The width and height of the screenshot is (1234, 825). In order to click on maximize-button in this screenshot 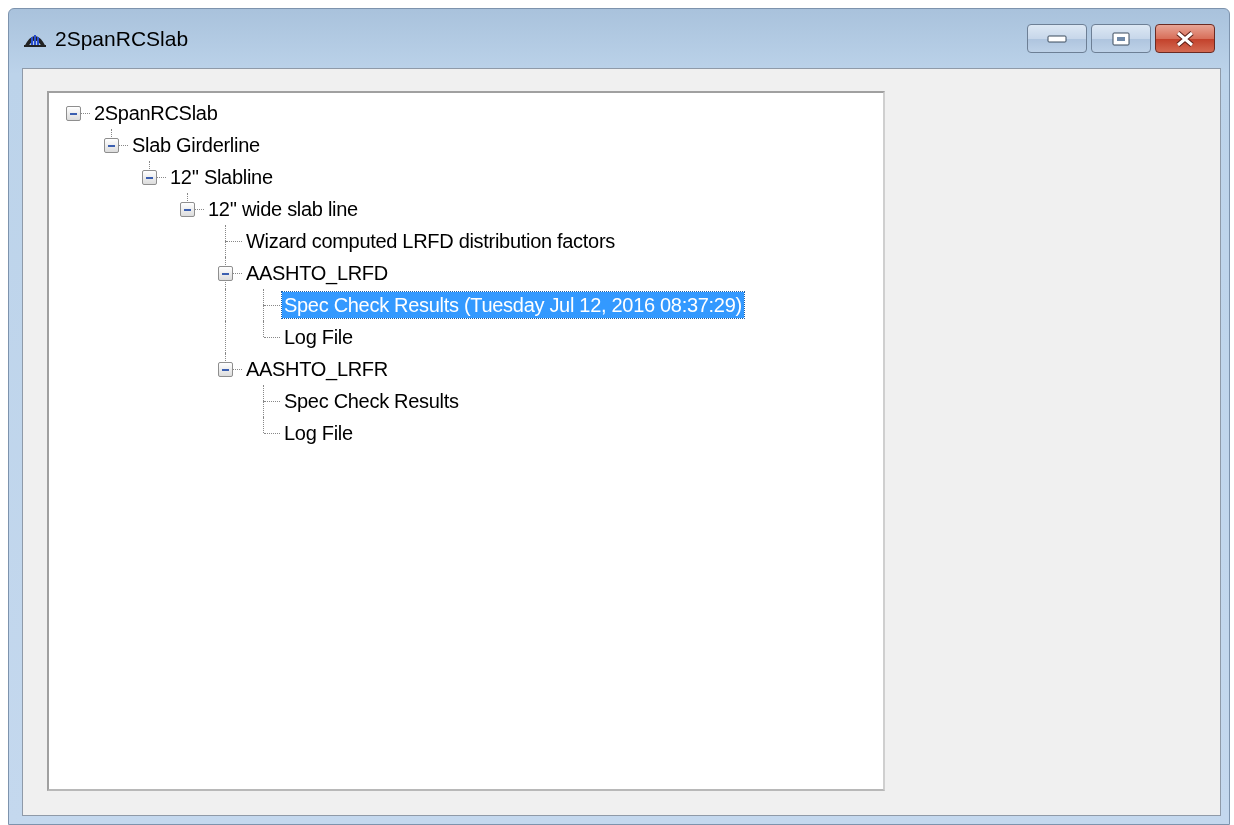, I will do `click(1121, 38)`.